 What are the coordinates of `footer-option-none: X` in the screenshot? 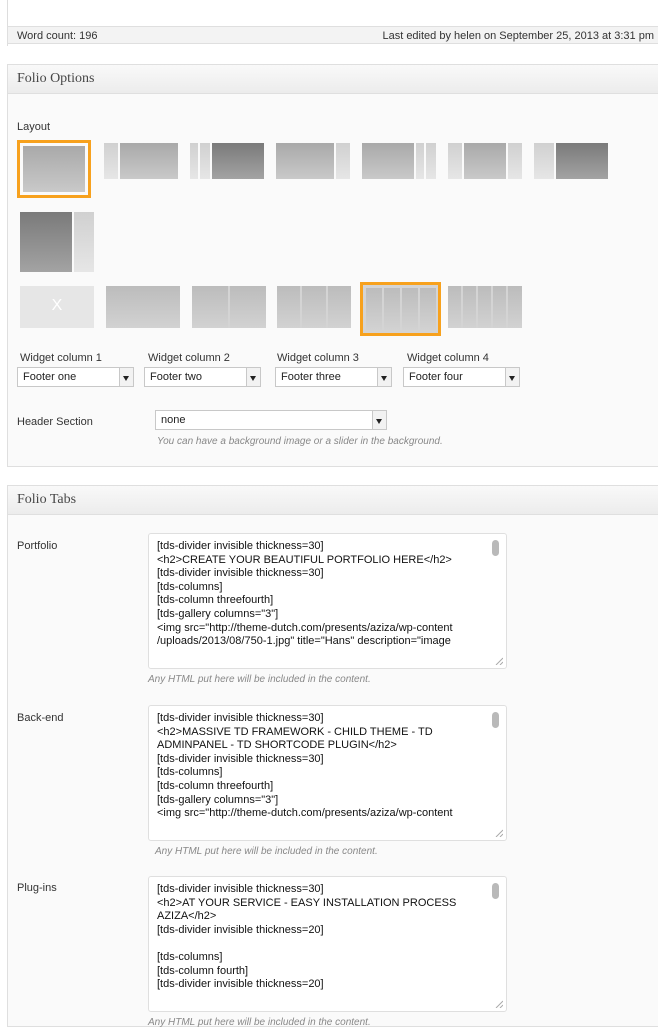 It's located at (57, 307).